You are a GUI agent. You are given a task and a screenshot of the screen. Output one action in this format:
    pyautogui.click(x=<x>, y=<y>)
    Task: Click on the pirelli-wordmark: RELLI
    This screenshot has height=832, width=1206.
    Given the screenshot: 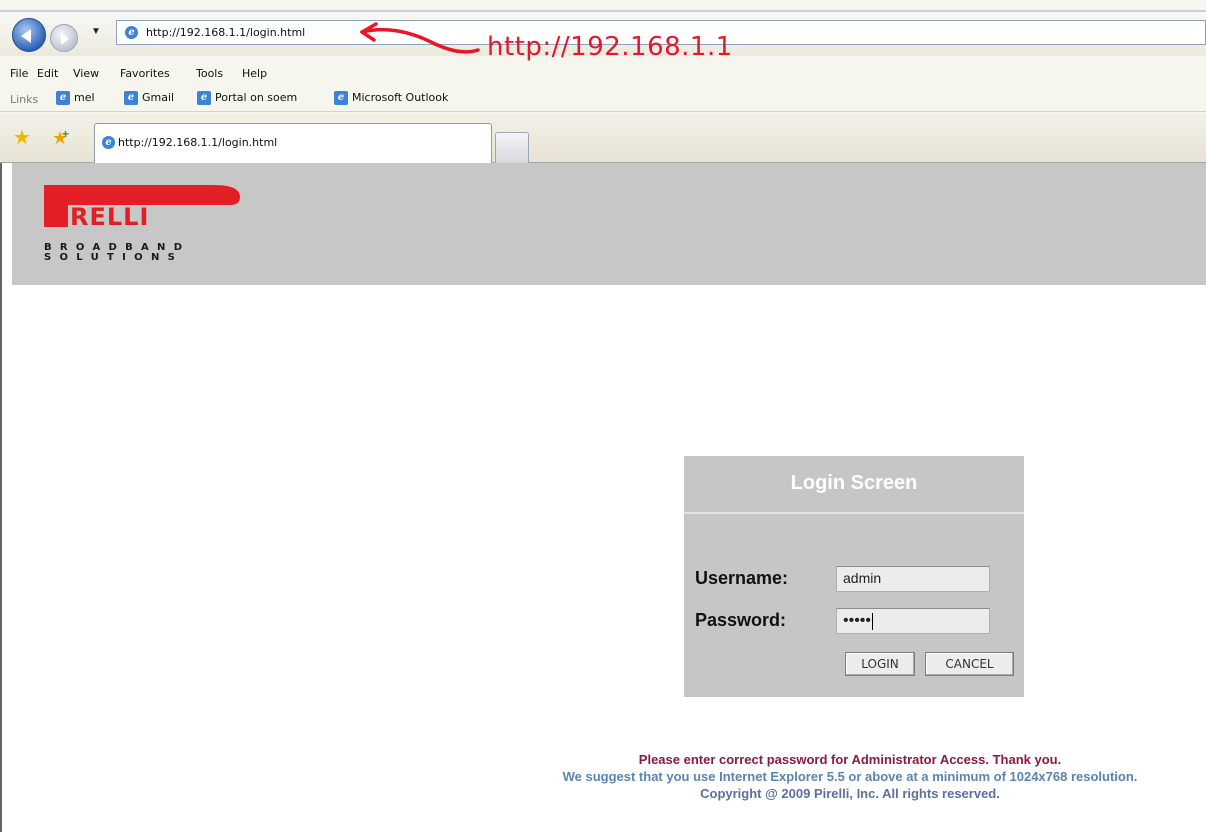 What is the action you would take?
    pyautogui.click(x=142, y=206)
    